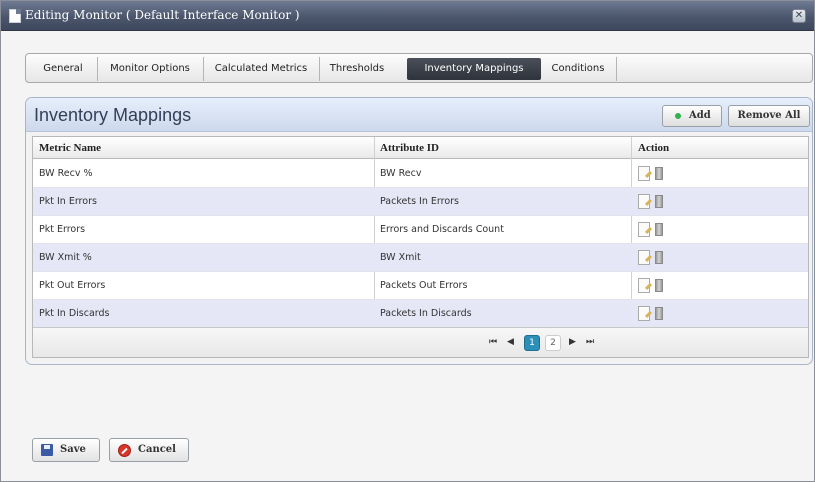 Image resolution: width=815 pixels, height=482 pixels. Describe the element at coordinates (442, 229) in the screenshot. I see `attribute-id-cell: Errors and Discards Count` at that location.